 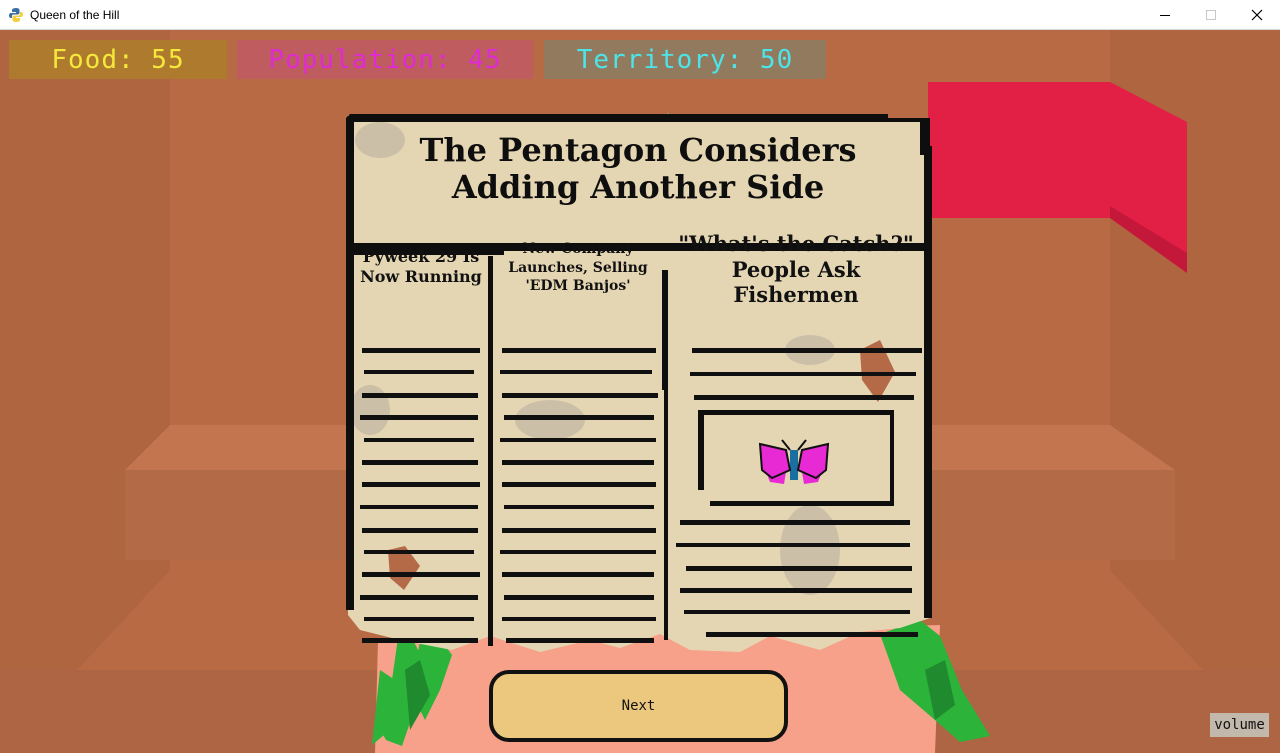 I want to click on column-1-title: Pyweek 29 Is Now Running, so click(x=421, y=266).